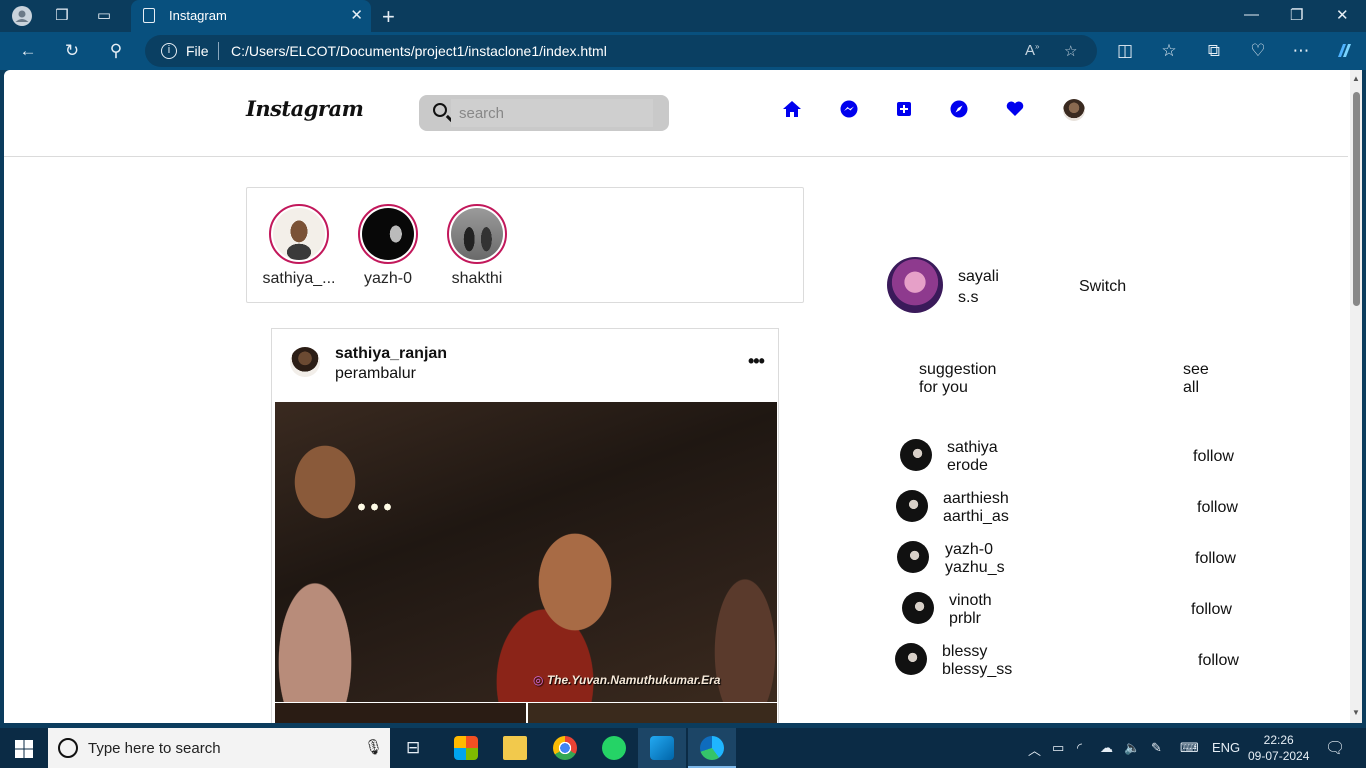 This screenshot has width=1366, height=768. Describe the element at coordinates (477, 278) in the screenshot. I see `story-name: shakthi` at that location.